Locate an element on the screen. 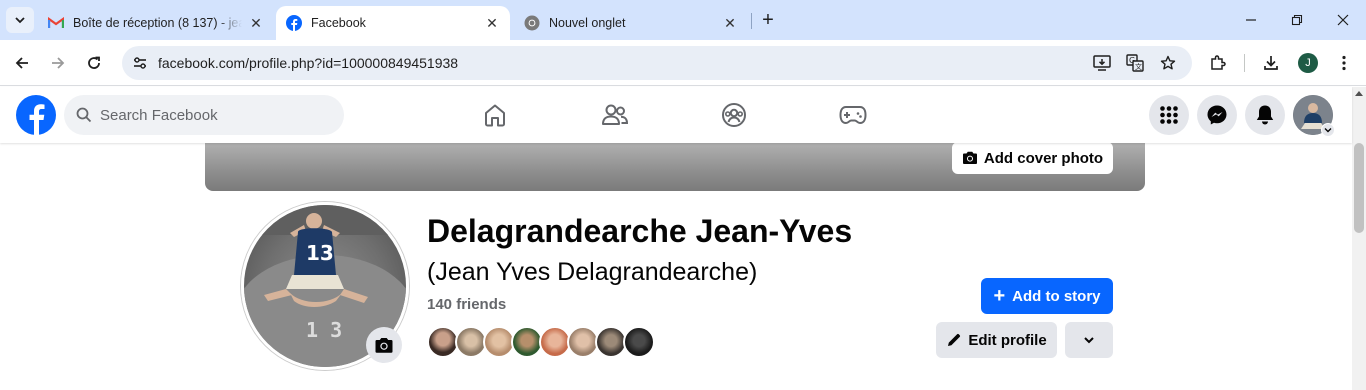 The width and height of the screenshot is (1366, 390). friends-count: 140 friends is located at coordinates (466, 304).